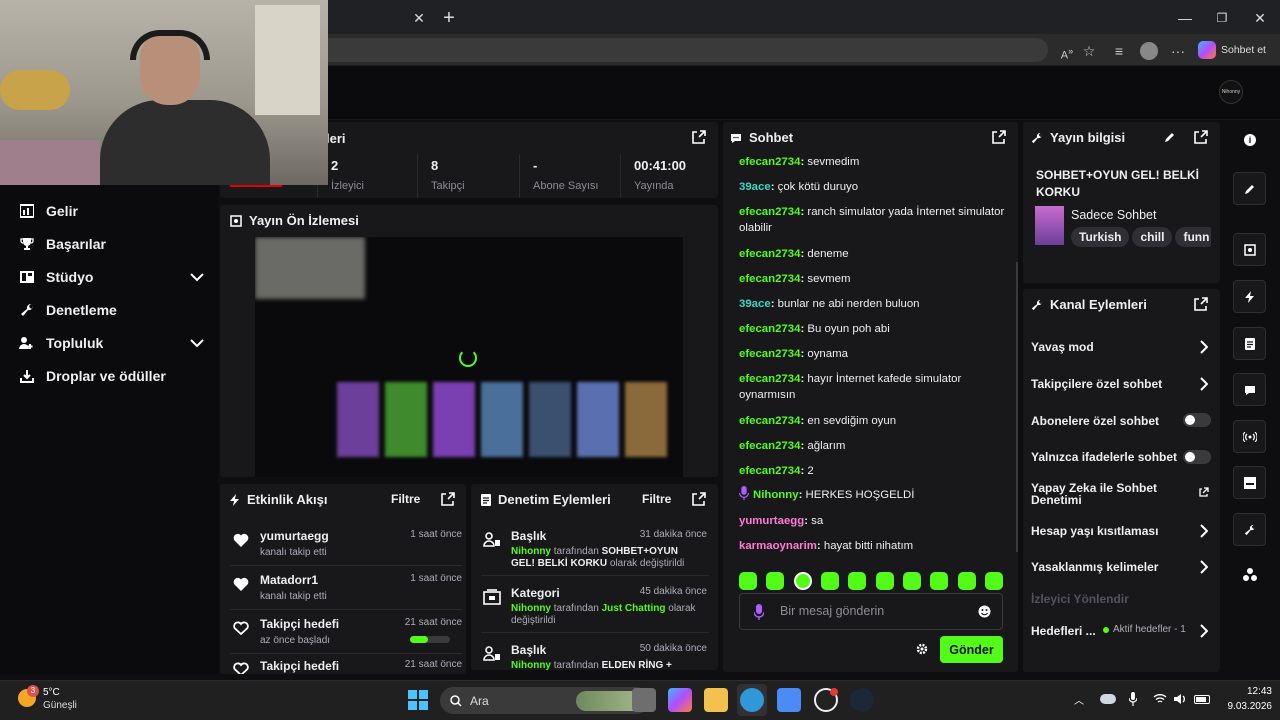  Describe the element at coordinates (971, 649) in the screenshot. I see `send-button: Gönder` at that location.